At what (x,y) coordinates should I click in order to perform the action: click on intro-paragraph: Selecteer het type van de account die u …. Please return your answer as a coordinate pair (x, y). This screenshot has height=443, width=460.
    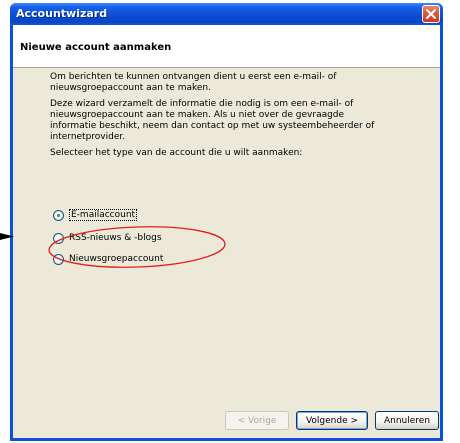
    Looking at the image, I should click on (176, 153).